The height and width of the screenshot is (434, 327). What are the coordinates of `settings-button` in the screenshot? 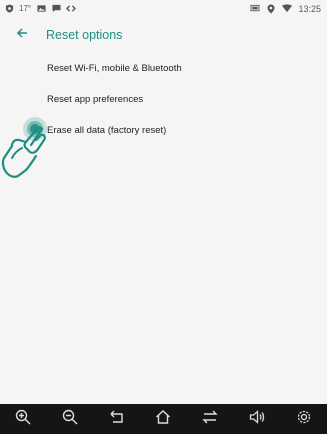 It's located at (304, 419).